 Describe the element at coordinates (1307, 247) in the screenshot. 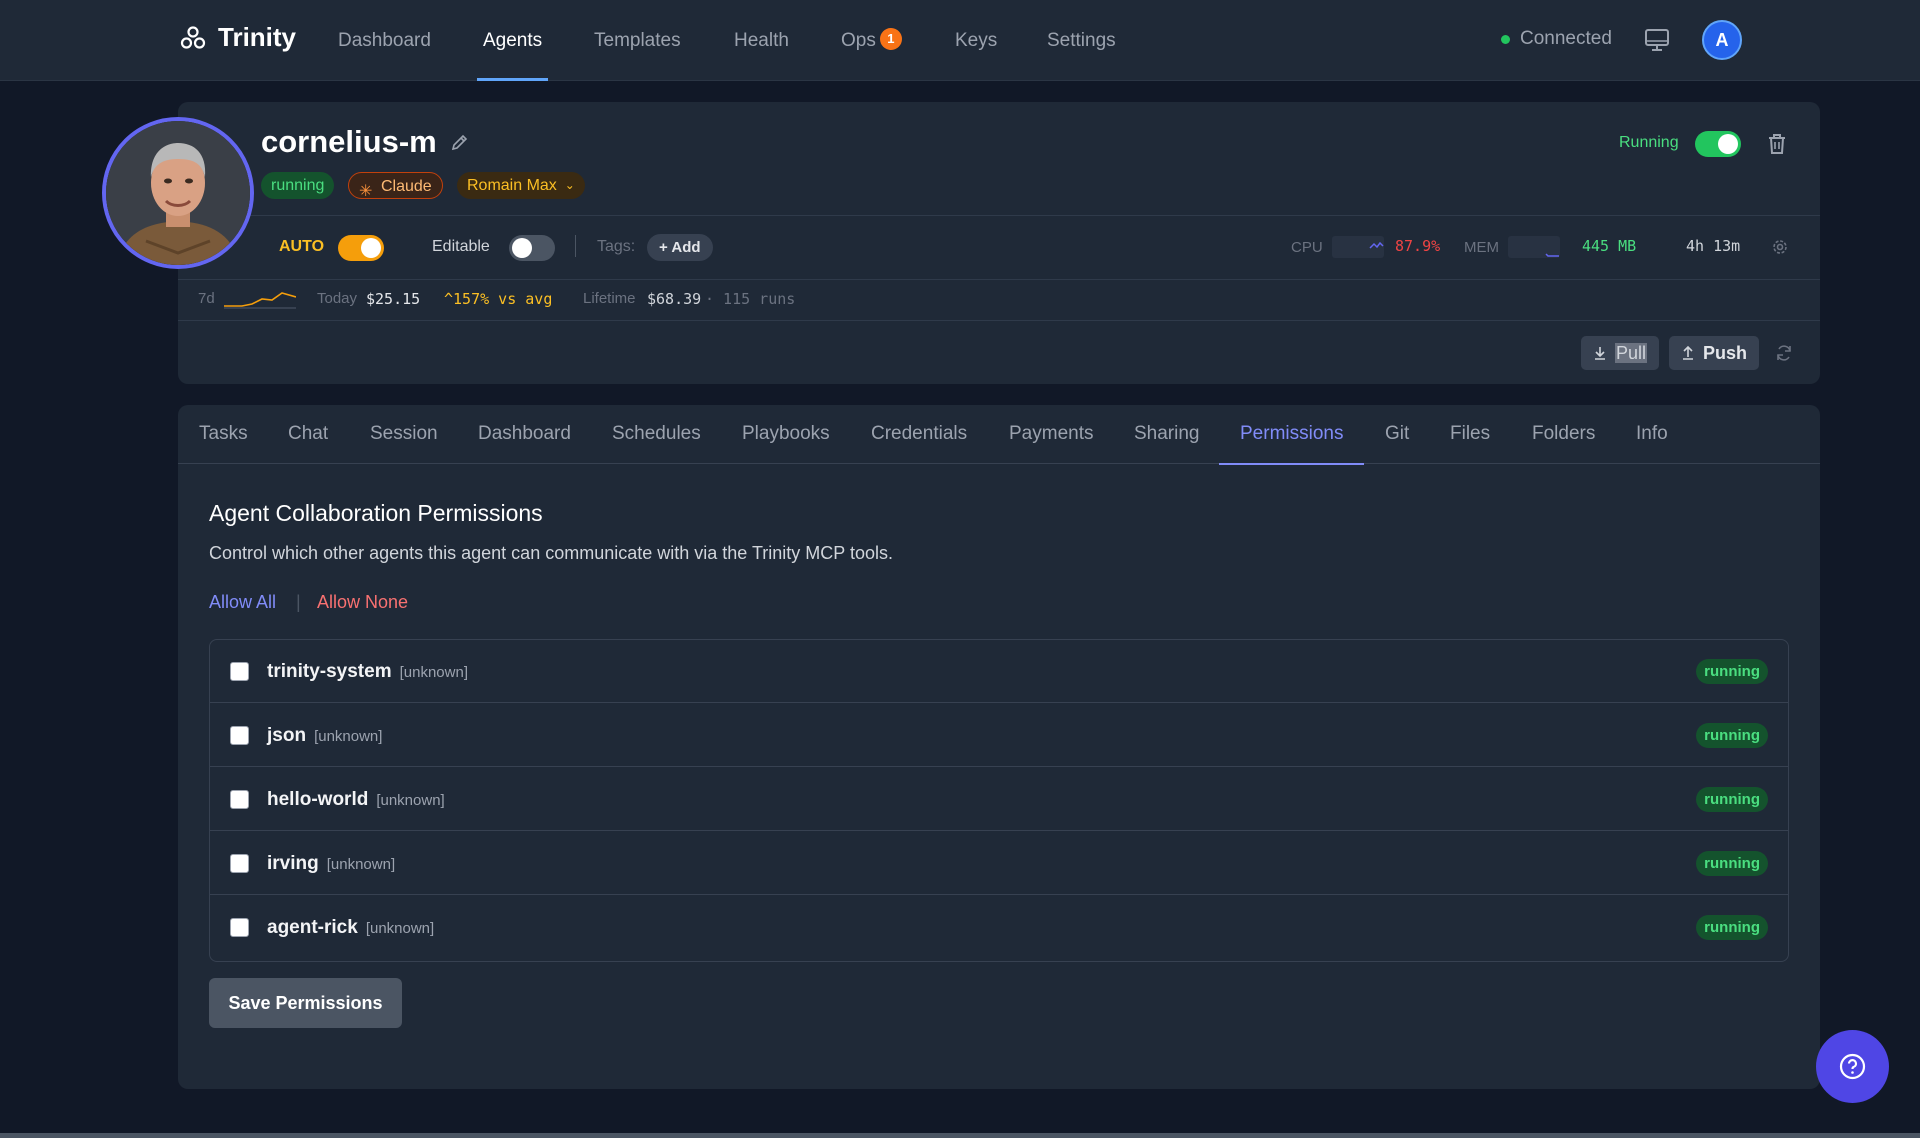

I see `cpu-label: CPU` at that location.